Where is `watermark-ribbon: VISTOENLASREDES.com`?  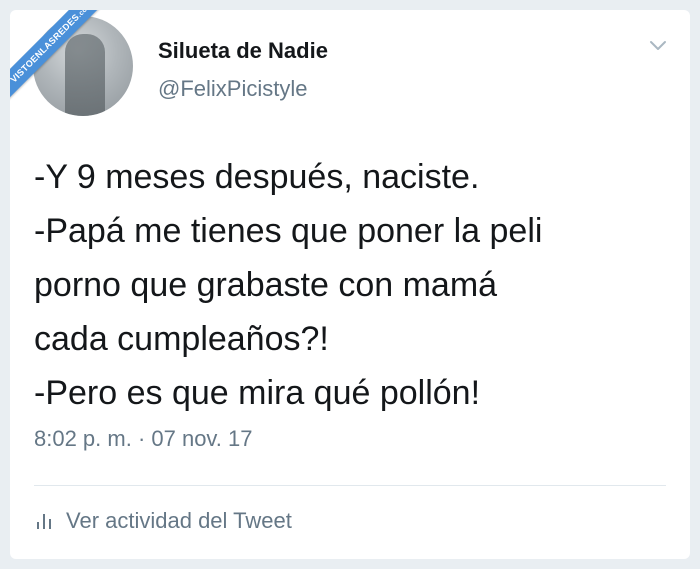
watermark-ribbon: VISTOENLASREDES.com is located at coordinates (65, 65).